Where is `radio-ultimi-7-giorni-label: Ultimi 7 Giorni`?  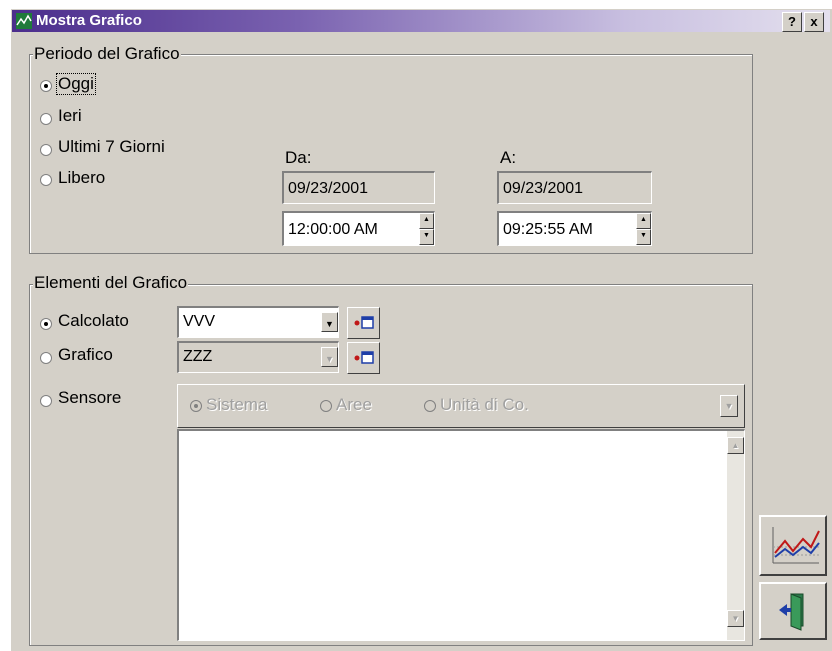 radio-ultimi-7-giorni-label: Ultimi 7 Giorni is located at coordinates (111, 147).